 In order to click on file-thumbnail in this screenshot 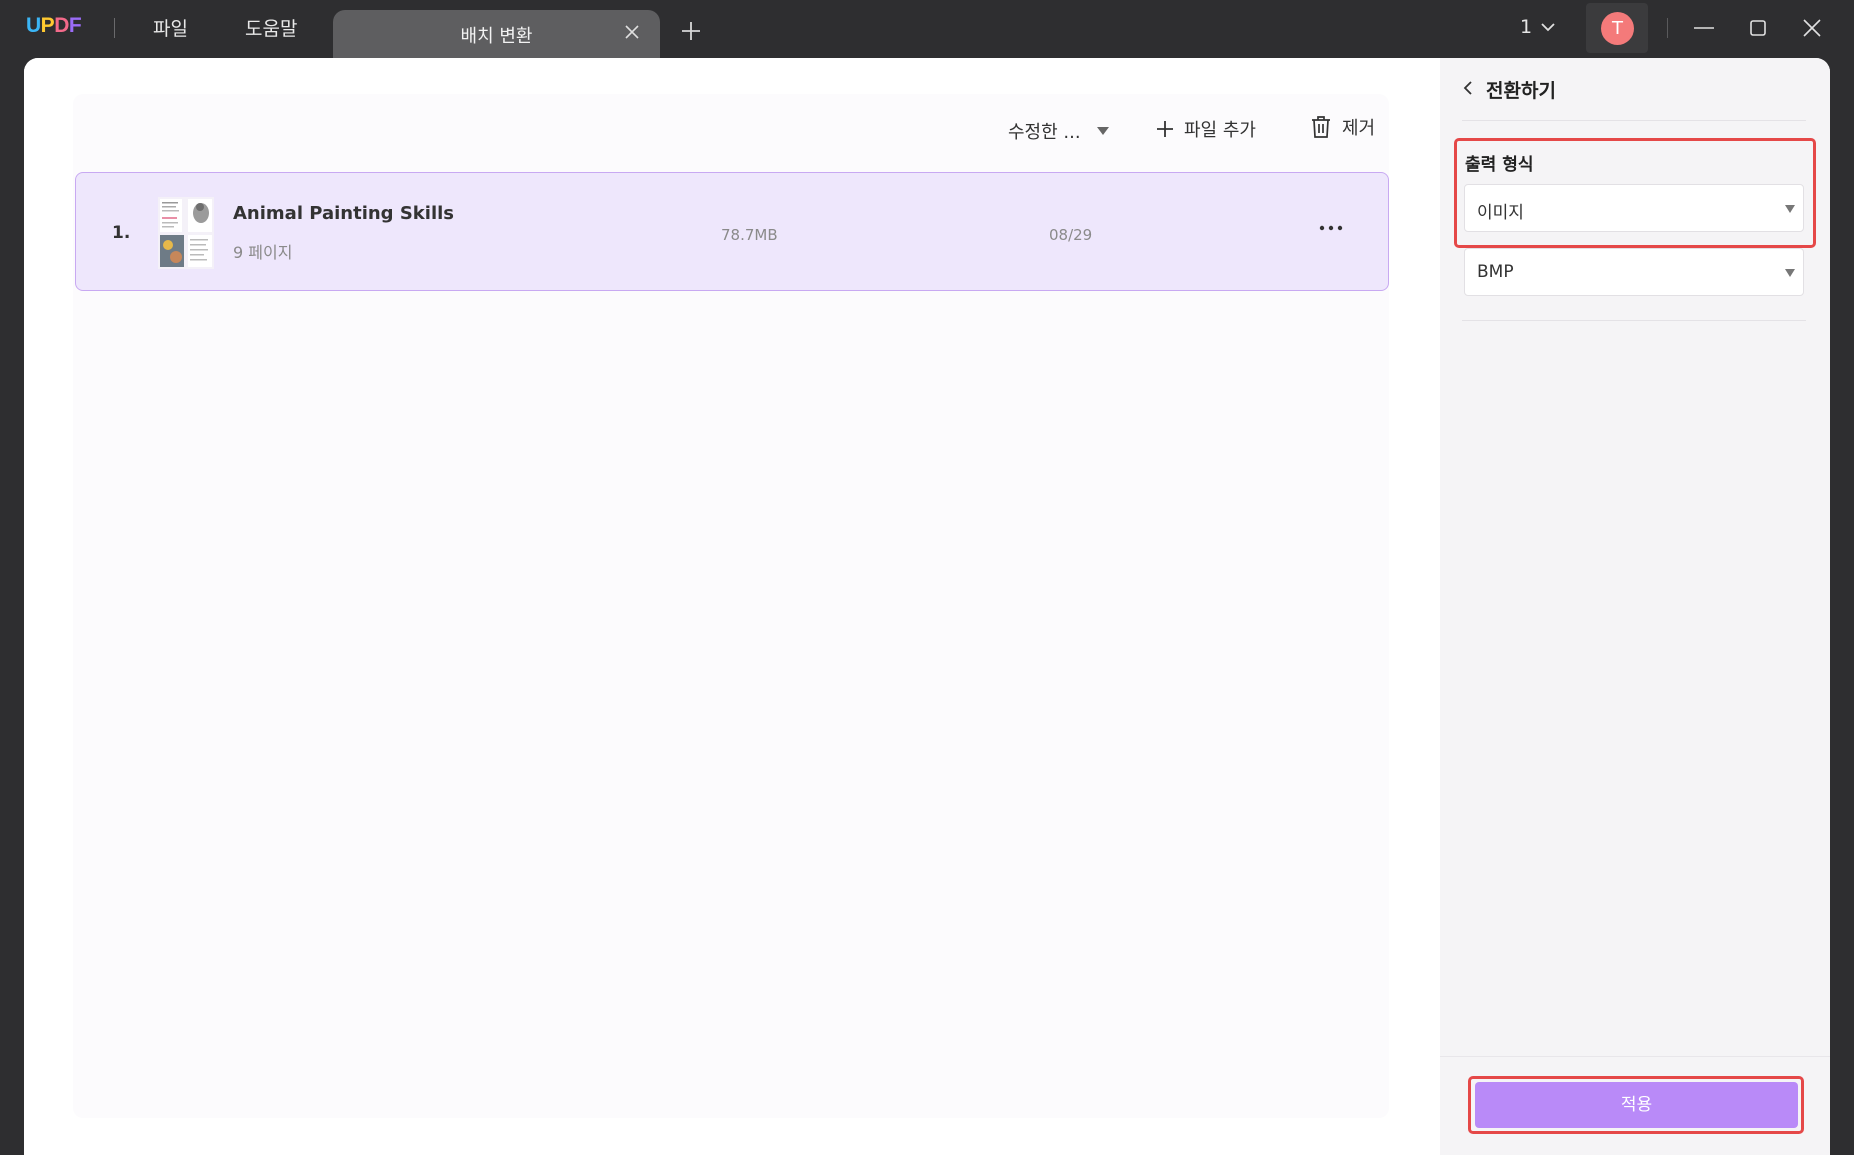, I will do `click(186, 233)`.